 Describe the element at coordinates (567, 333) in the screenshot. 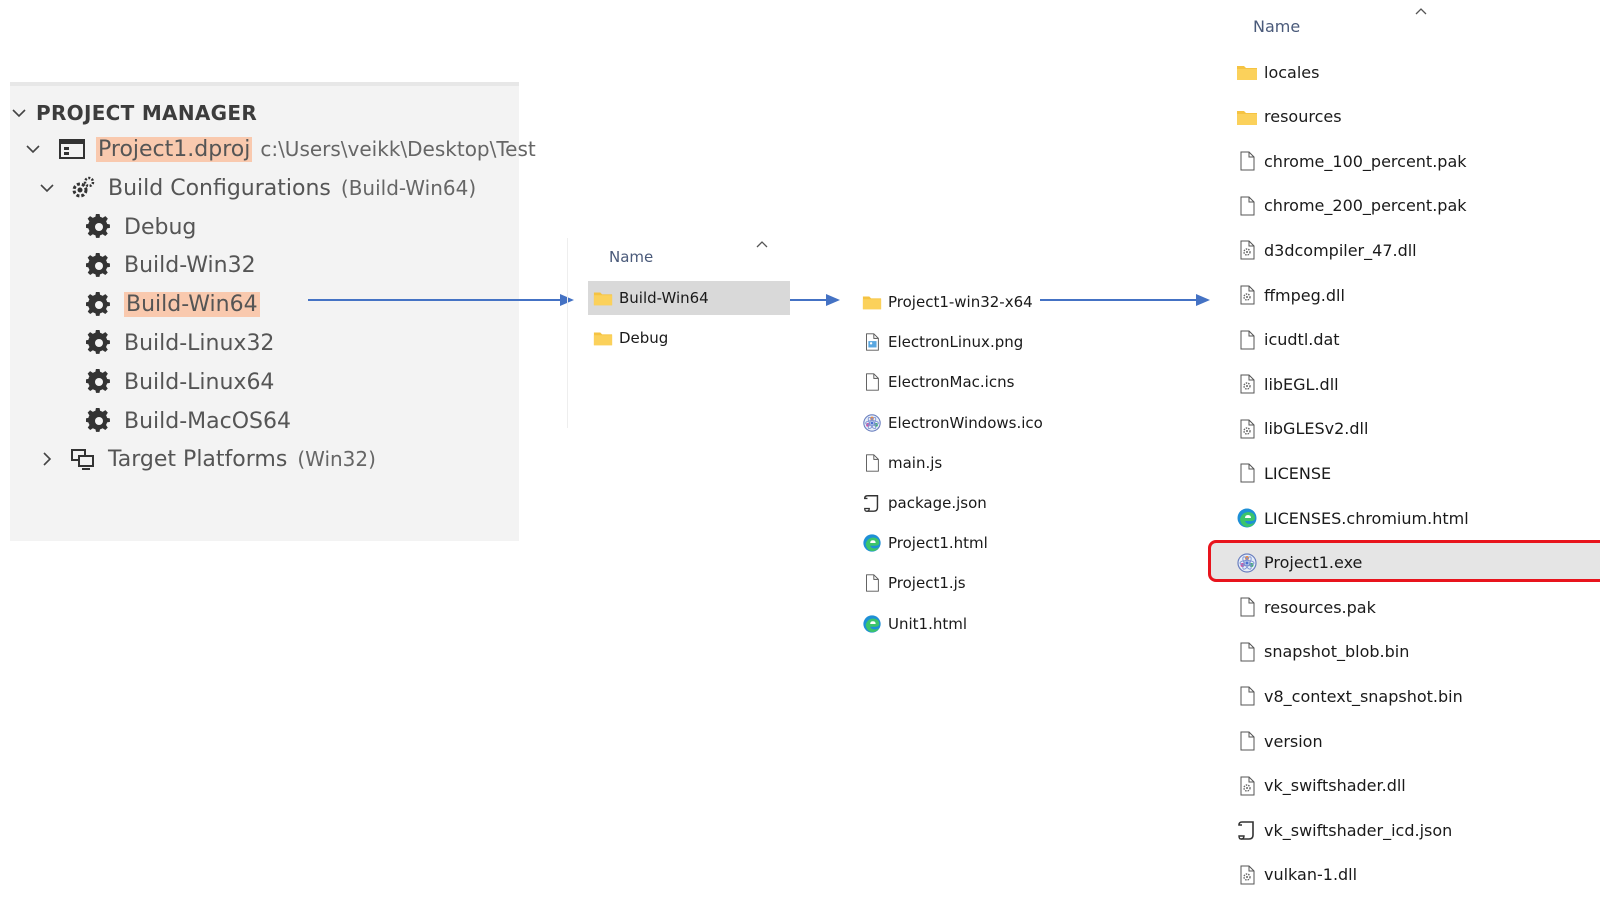

I see `column-divider` at that location.